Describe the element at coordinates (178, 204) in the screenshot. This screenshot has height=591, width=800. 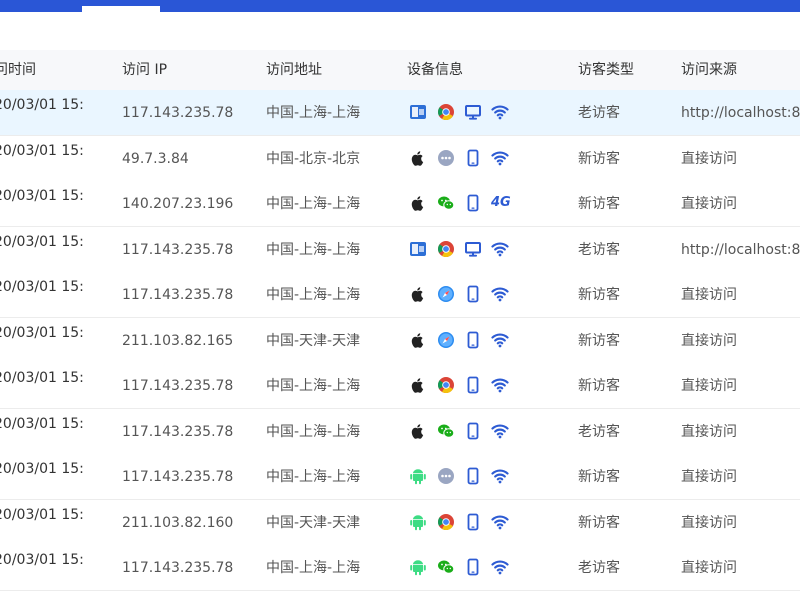
I see `visit-ip: 140.207.23.196` at that location.